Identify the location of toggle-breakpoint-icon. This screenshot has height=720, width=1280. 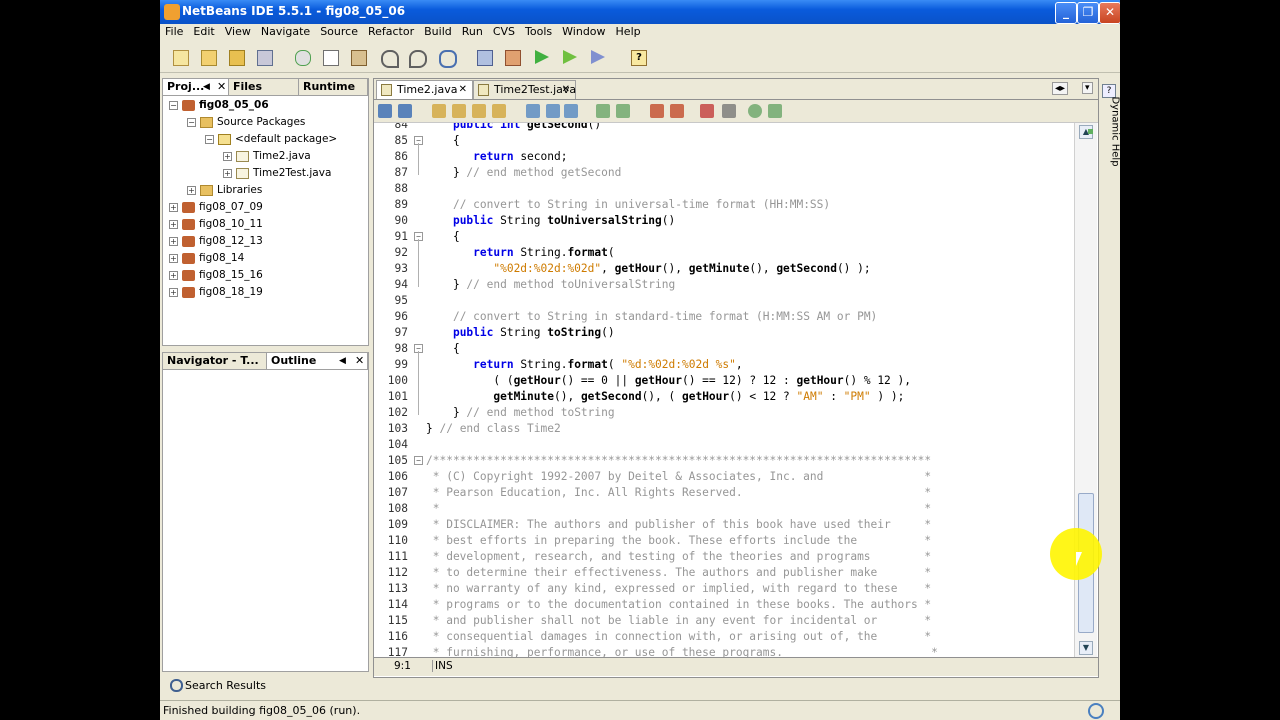
(755, 111).